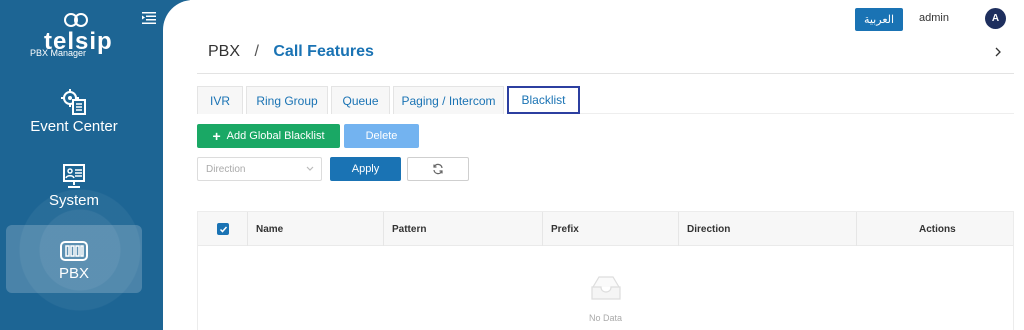 The image size is (1024, 330). What do you see at coordinates (149, 20) in the screenshot?
I see `menu-toggle-icon` at bounding box center [149, 20].